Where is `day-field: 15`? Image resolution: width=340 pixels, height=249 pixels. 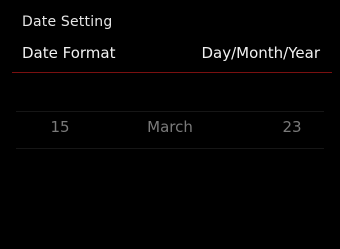 day-field: 15 is located at coordinates (60, 127).